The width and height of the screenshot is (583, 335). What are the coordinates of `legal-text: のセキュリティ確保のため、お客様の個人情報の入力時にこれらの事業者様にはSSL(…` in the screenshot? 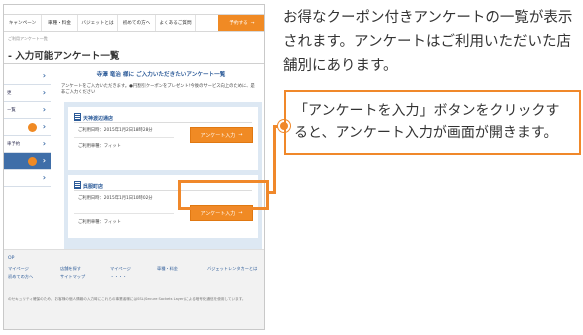 It's located at (127, 299).